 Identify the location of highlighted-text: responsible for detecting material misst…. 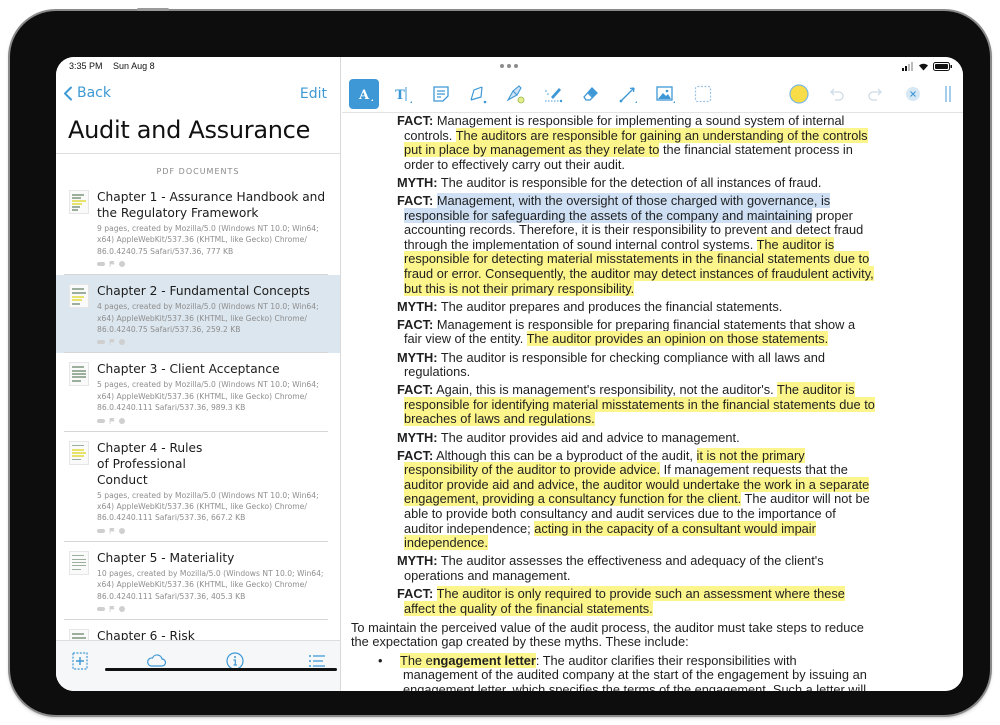
(637, 259).